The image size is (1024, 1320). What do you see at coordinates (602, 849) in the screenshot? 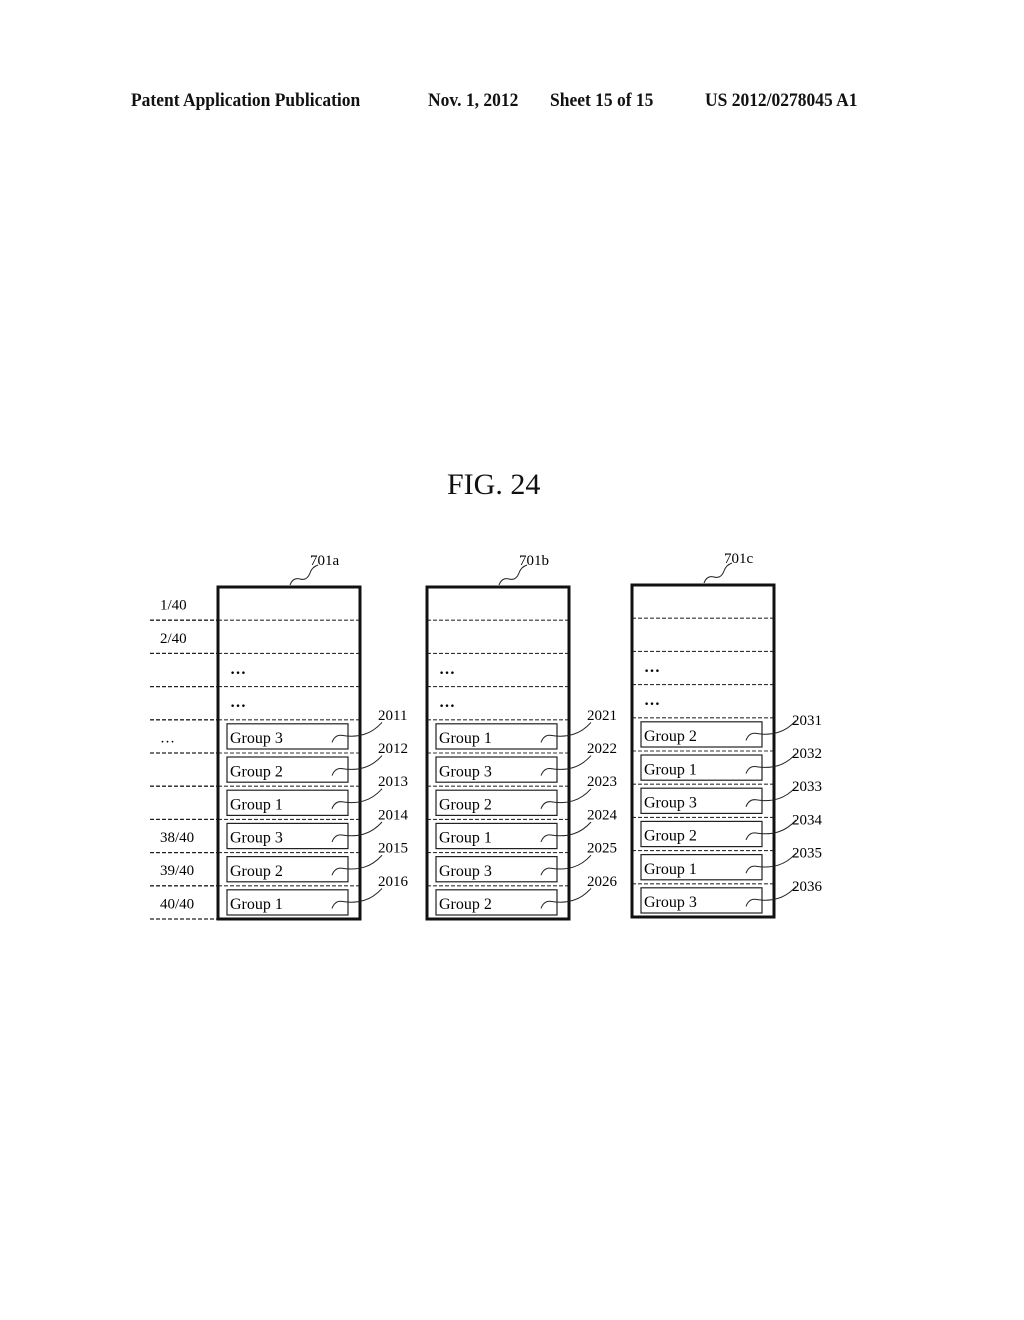
I see `slot-ref-label: 2025` at bounding box center [602, 849].